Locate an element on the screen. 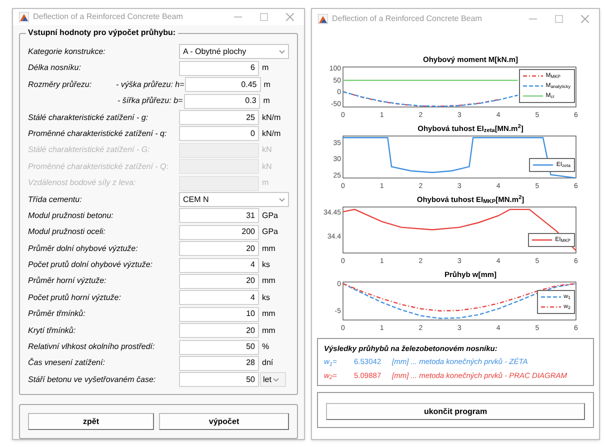  field-label: Počet prutů dolní ohybové výztuže: is located at coordinates (91, 265).